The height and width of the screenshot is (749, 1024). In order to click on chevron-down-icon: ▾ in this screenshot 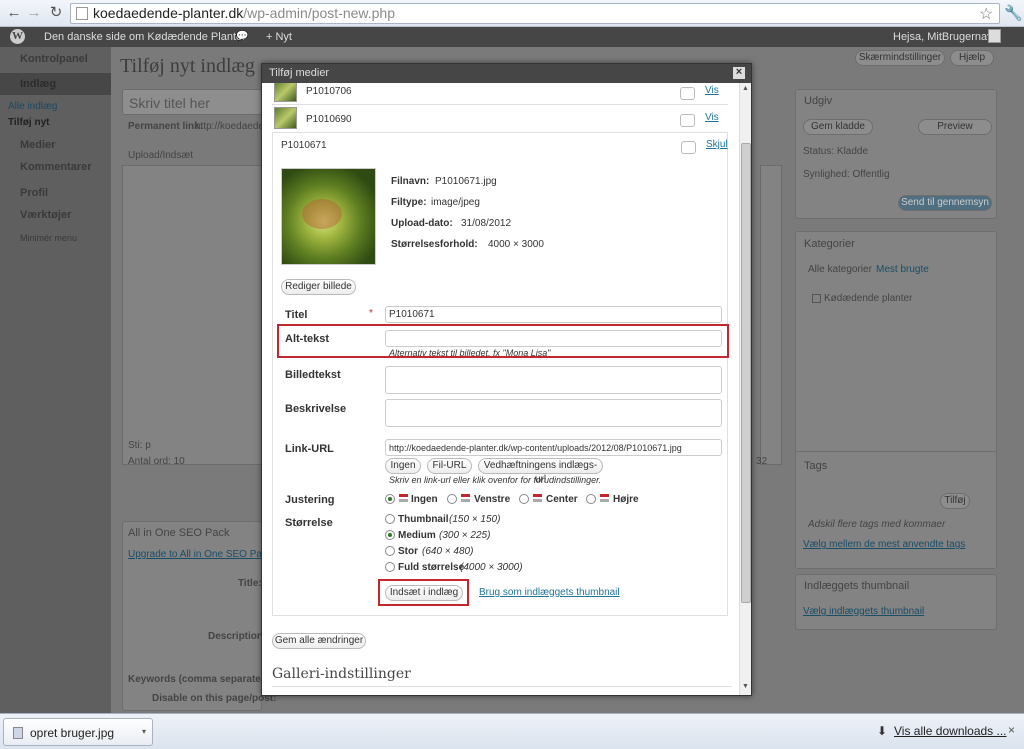, I will do `click(144, 731)`.